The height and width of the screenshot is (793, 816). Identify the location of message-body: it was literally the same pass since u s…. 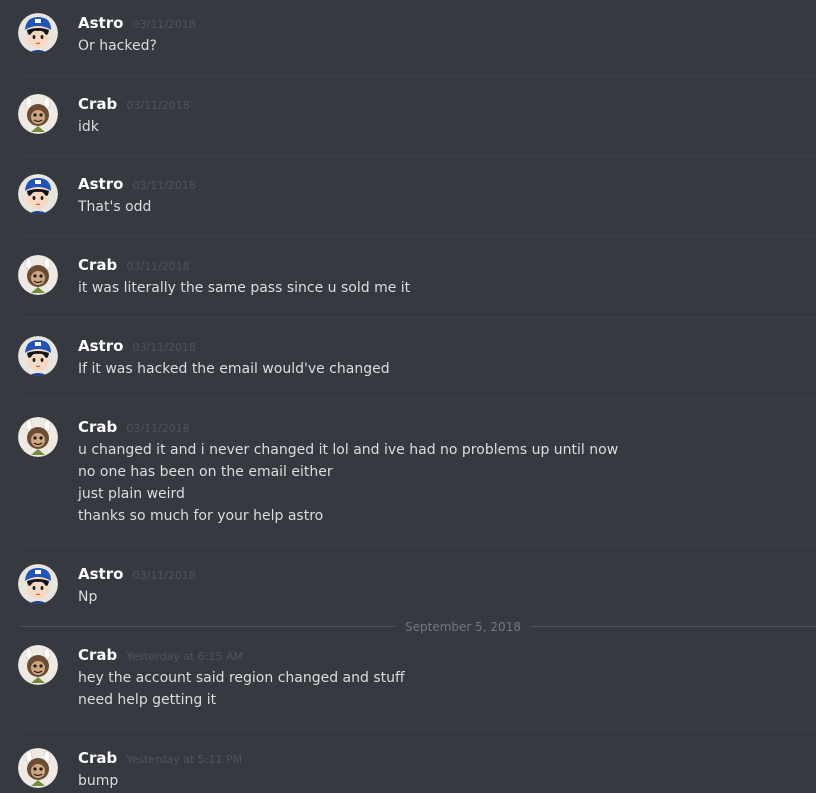
(244, 288).